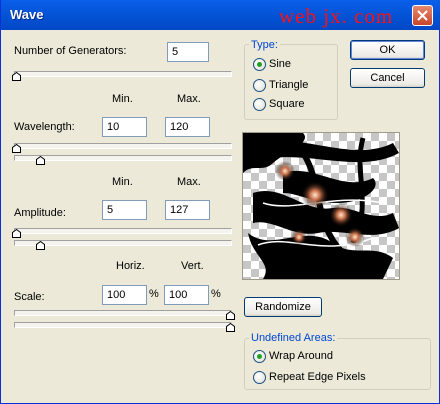 The image size is (440, 404). I want to click on scale-vert-header: Vert., so click(192, 266).